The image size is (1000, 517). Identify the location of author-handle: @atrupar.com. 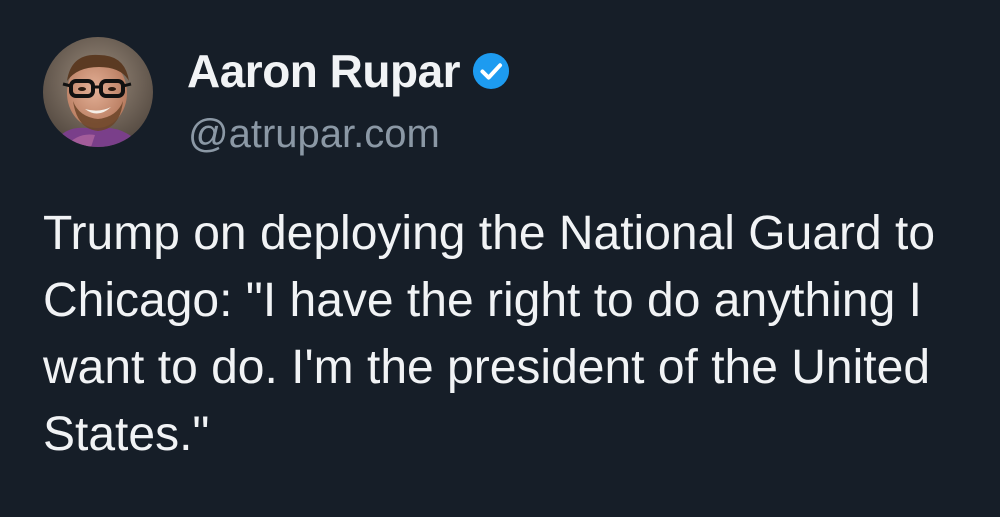
(314, 134).